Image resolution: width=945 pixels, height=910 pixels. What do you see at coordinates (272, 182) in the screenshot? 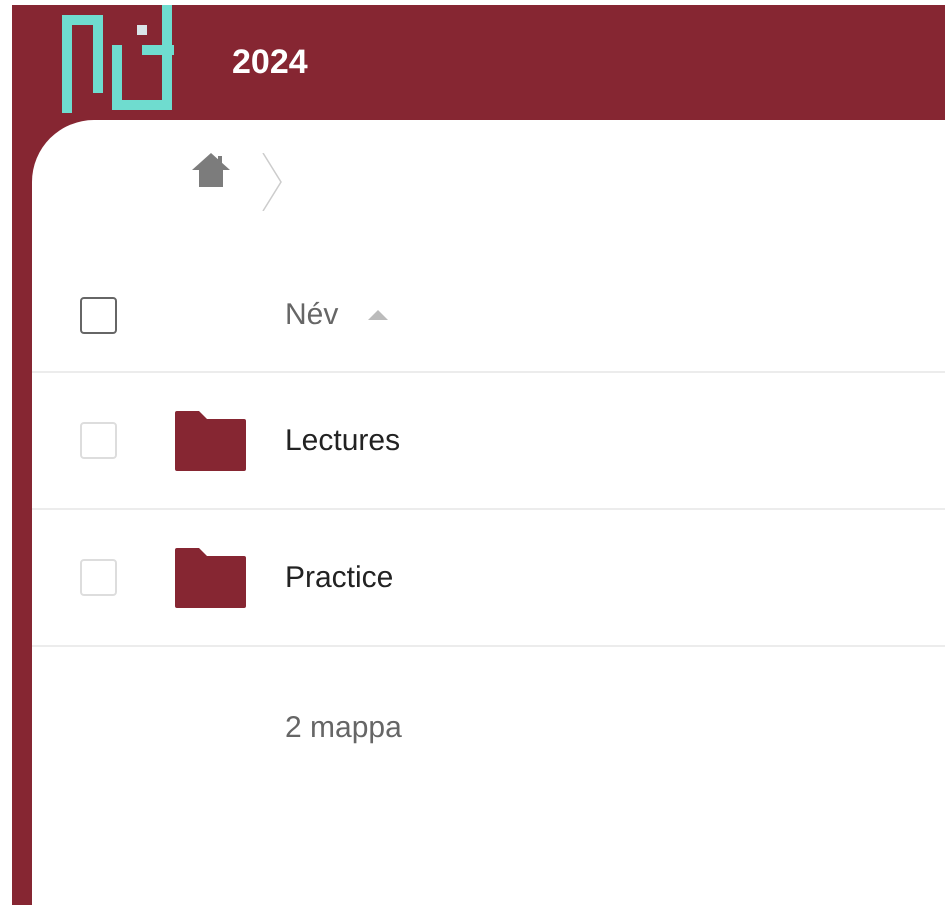
I see `chevron-icon` at bounding box center [272, 182].